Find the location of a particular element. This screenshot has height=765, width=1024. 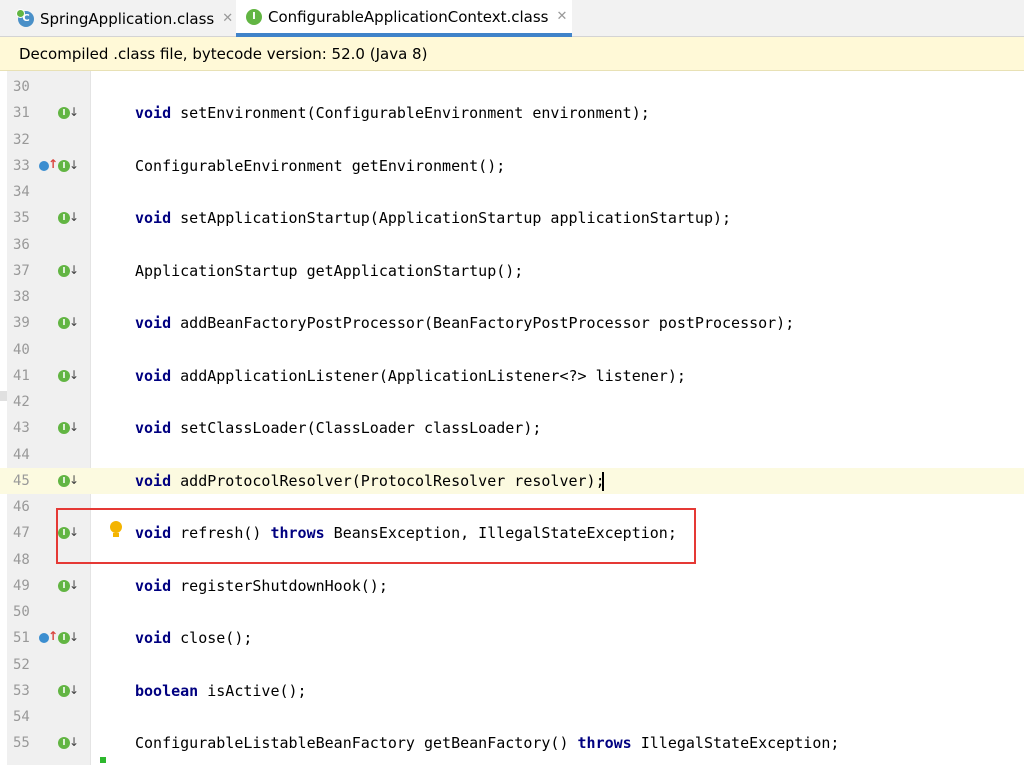

line-number: 44 is located at coordinates (28, 455).